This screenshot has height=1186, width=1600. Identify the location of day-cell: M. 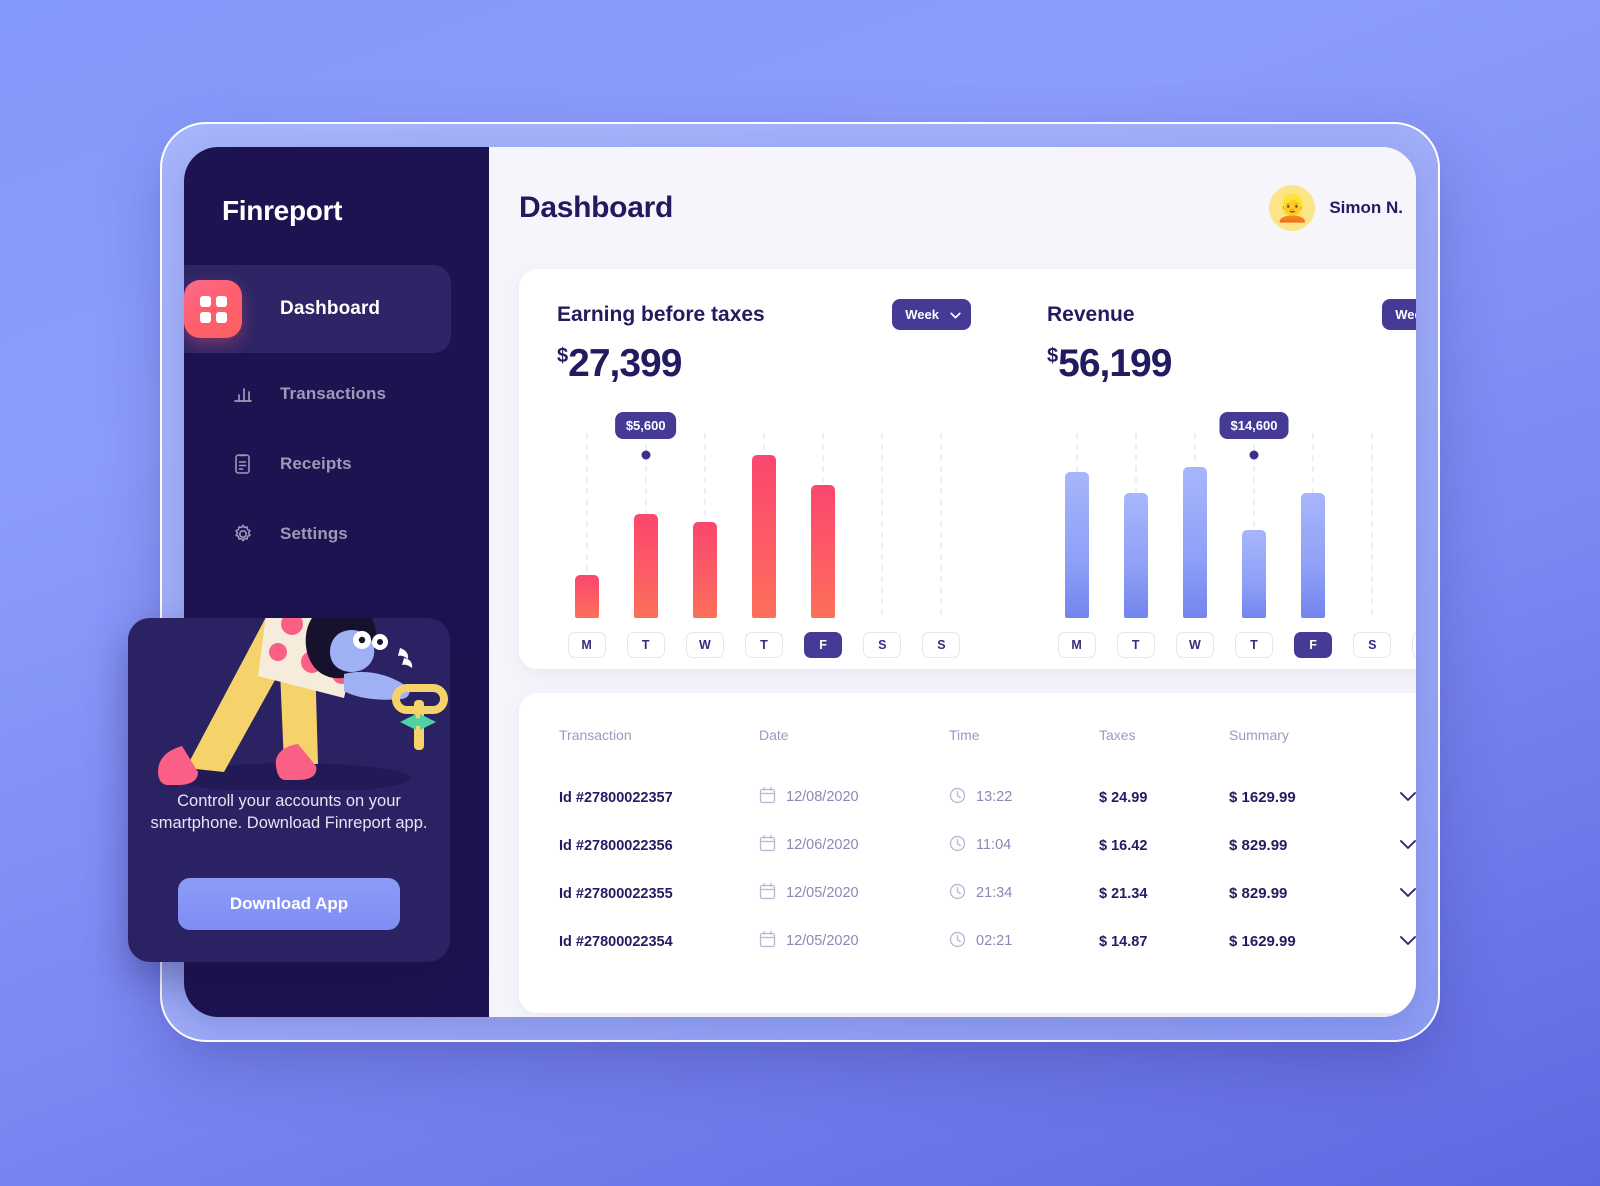
(586, 645).